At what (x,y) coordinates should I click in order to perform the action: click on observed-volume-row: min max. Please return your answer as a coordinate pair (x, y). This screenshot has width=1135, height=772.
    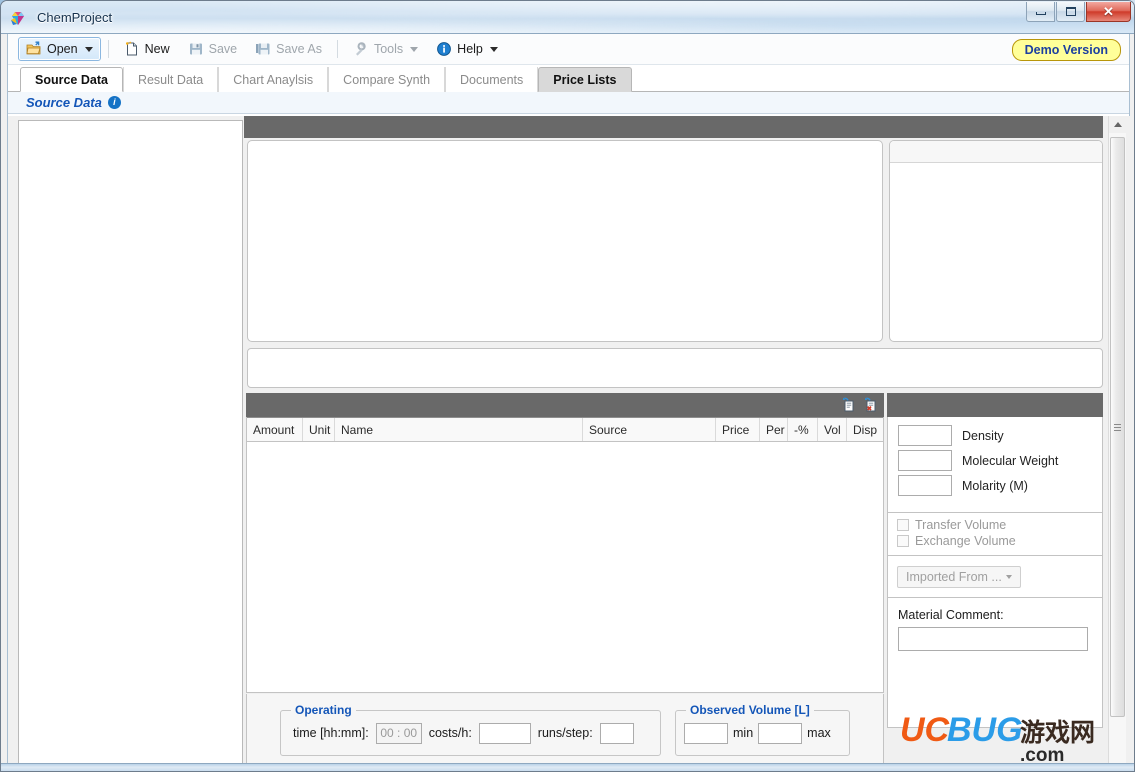
    Looking at the image, I should click on (762, 733).